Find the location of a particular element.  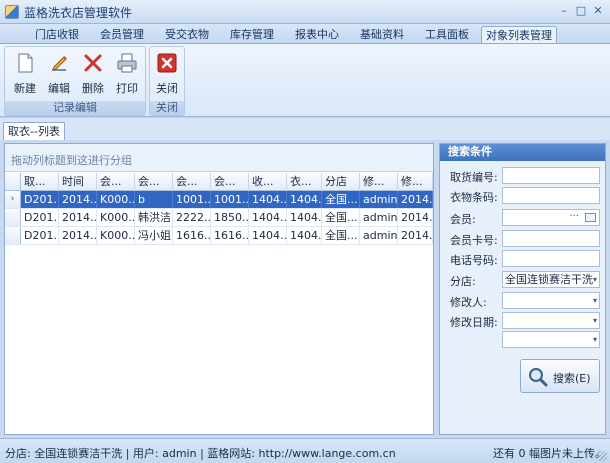

table-cell: 韩洪洁 is located at coordinates (154, 217).